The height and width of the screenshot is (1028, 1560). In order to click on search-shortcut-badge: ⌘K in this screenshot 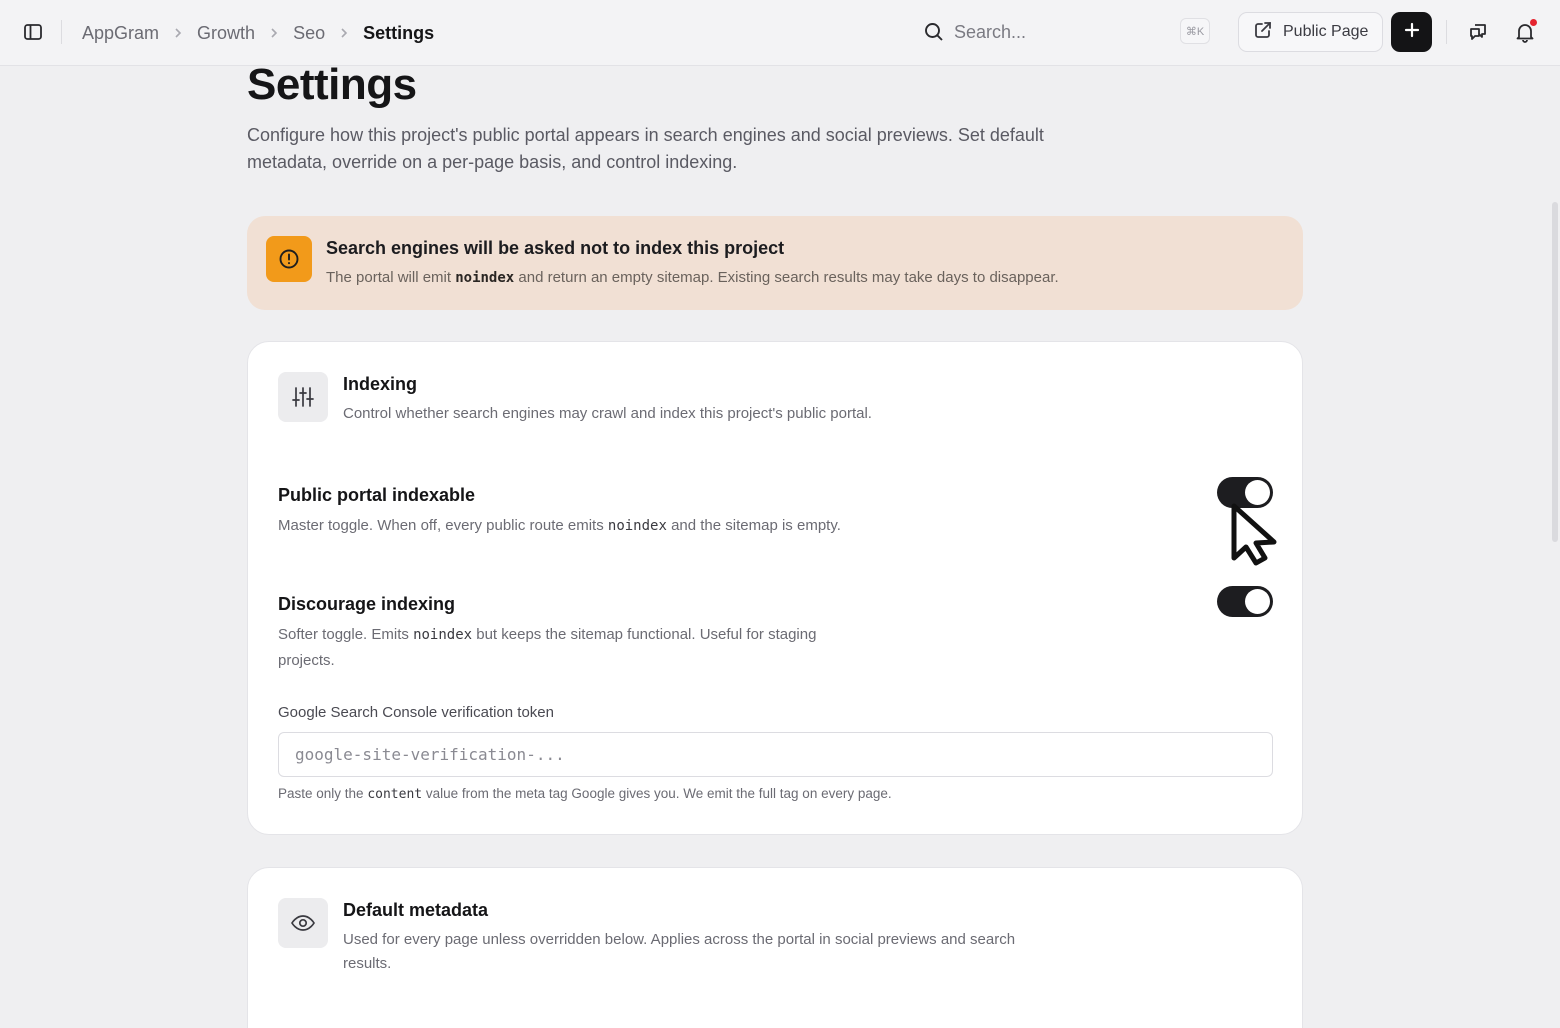, I will do `click(1195, 31)`.